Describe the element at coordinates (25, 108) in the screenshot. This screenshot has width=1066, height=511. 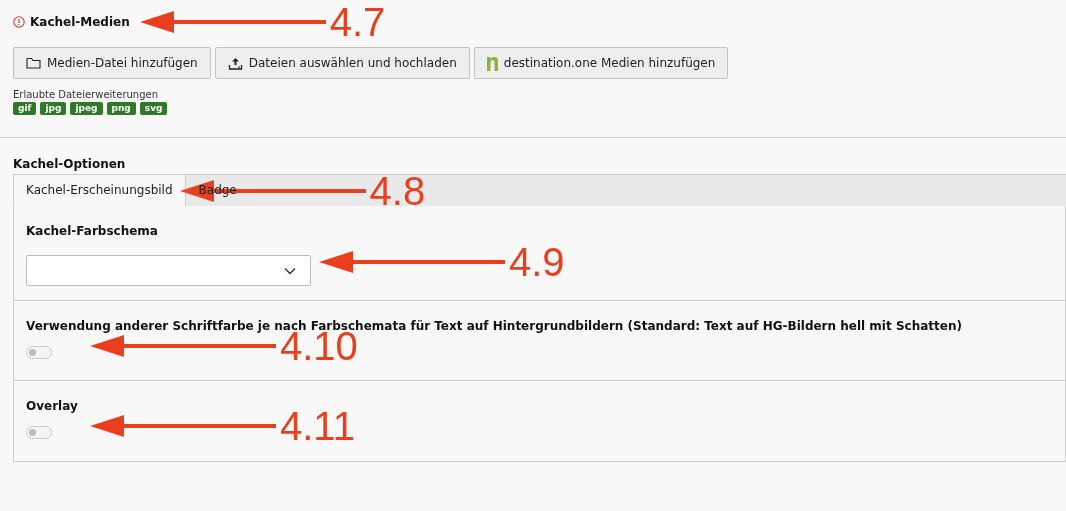
I see `extension-badge: gif` at that location.